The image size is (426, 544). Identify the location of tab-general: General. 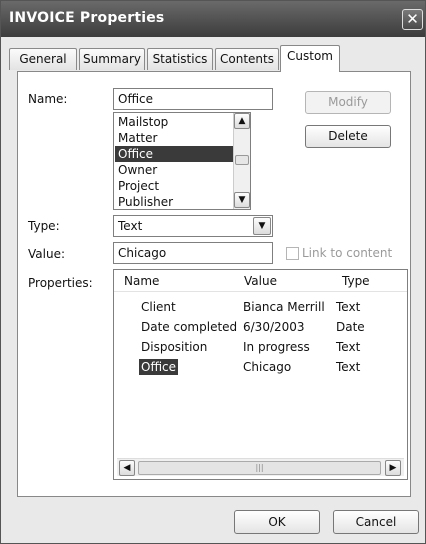
(43, 59).